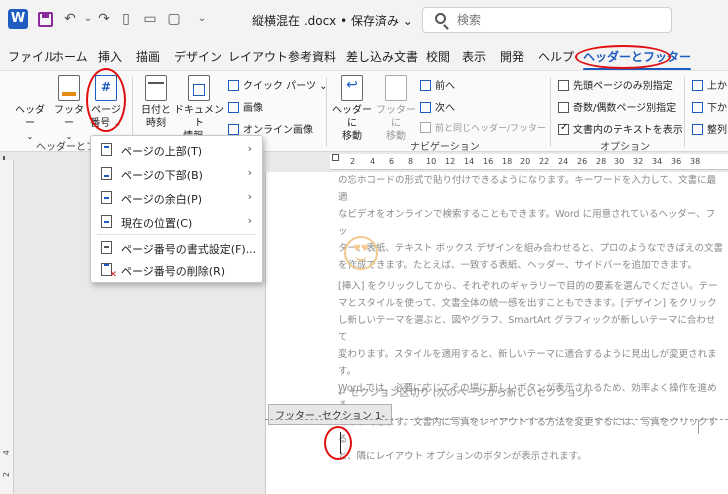  What do you see at coordinates (233, 85) in the screenshot?
I see `quick-parts-icon` at bounding box center [233, 85].